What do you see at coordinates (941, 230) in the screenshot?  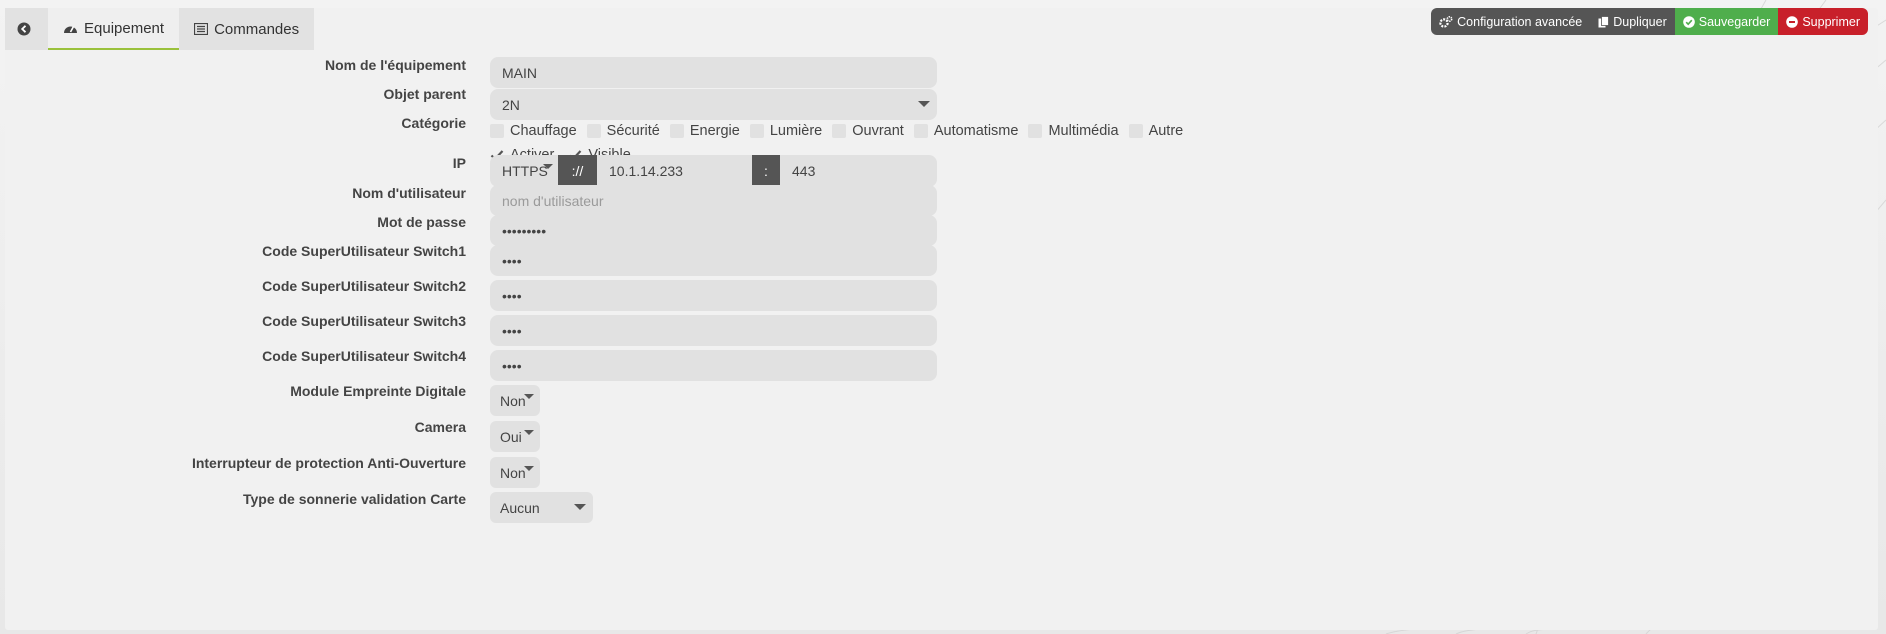 I see `row-password: Mot de passe •••••••••` at bounding box center [941, 230].